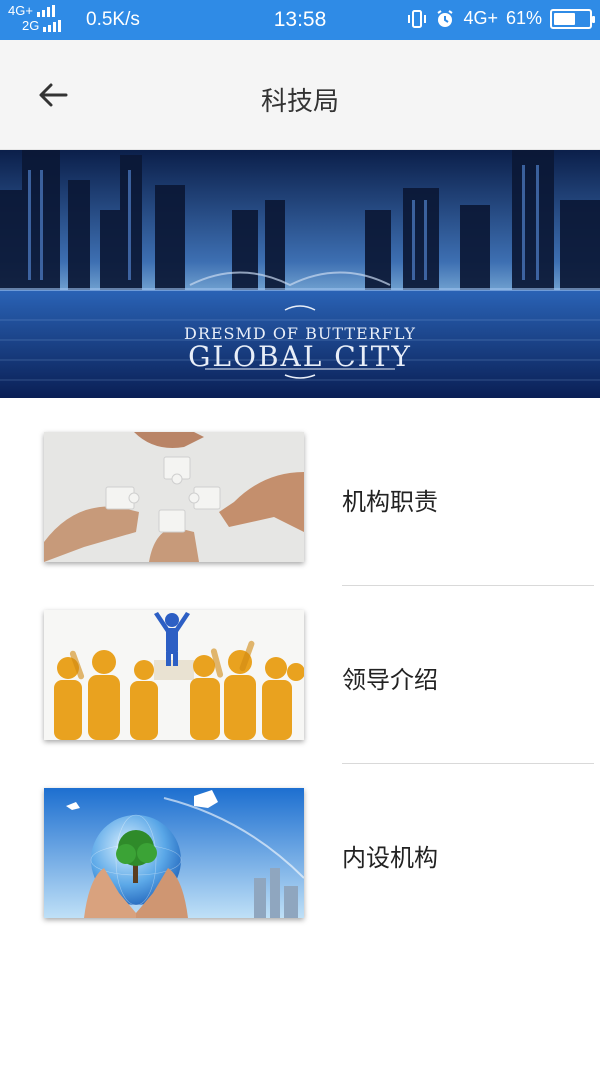 The image size is (600, 1067). What do you see at coordinates (390, 858) in the screenshot?
I see `list-item-label: 内设机构` at bounding box center [390, 858].